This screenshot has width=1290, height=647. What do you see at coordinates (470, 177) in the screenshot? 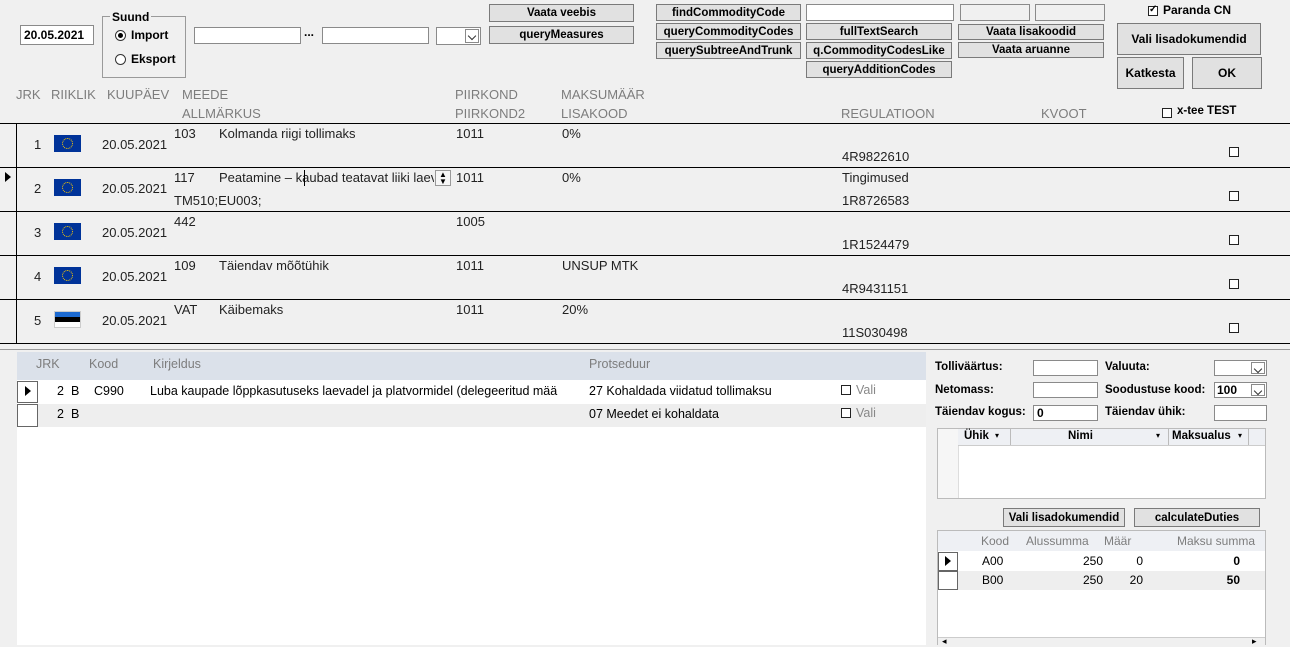
I see `measure-area: 1011` at bounding box center [470, 177].